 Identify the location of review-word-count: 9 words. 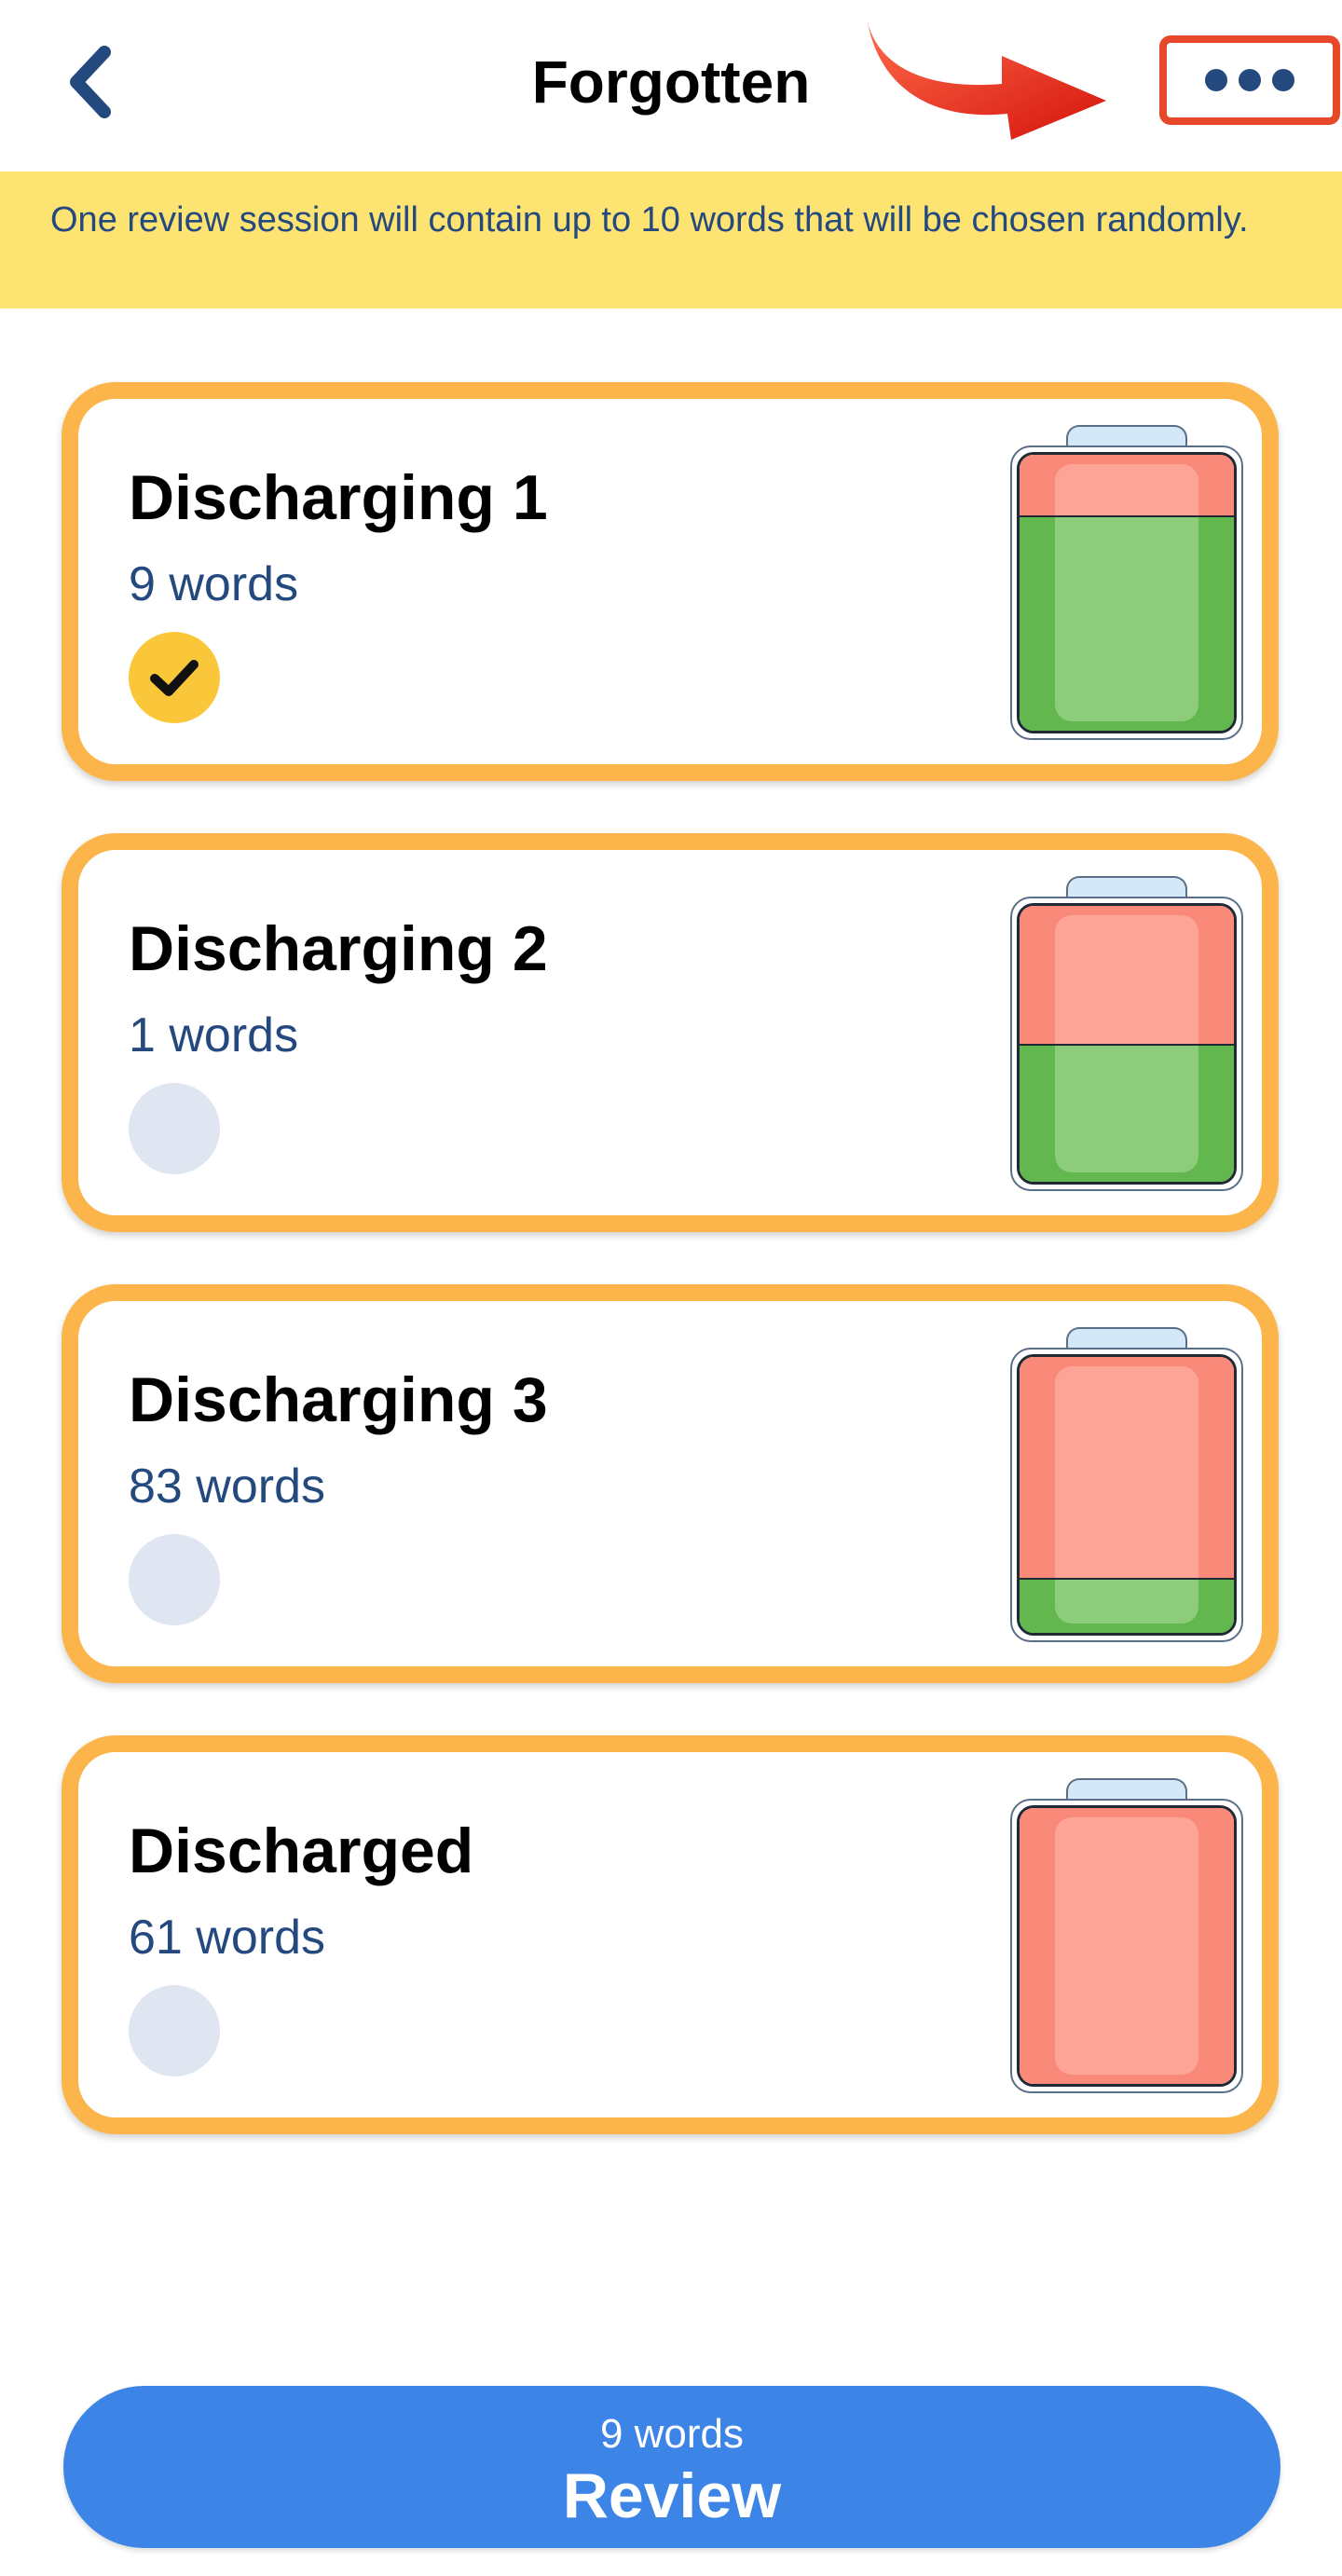
(672, 2434).